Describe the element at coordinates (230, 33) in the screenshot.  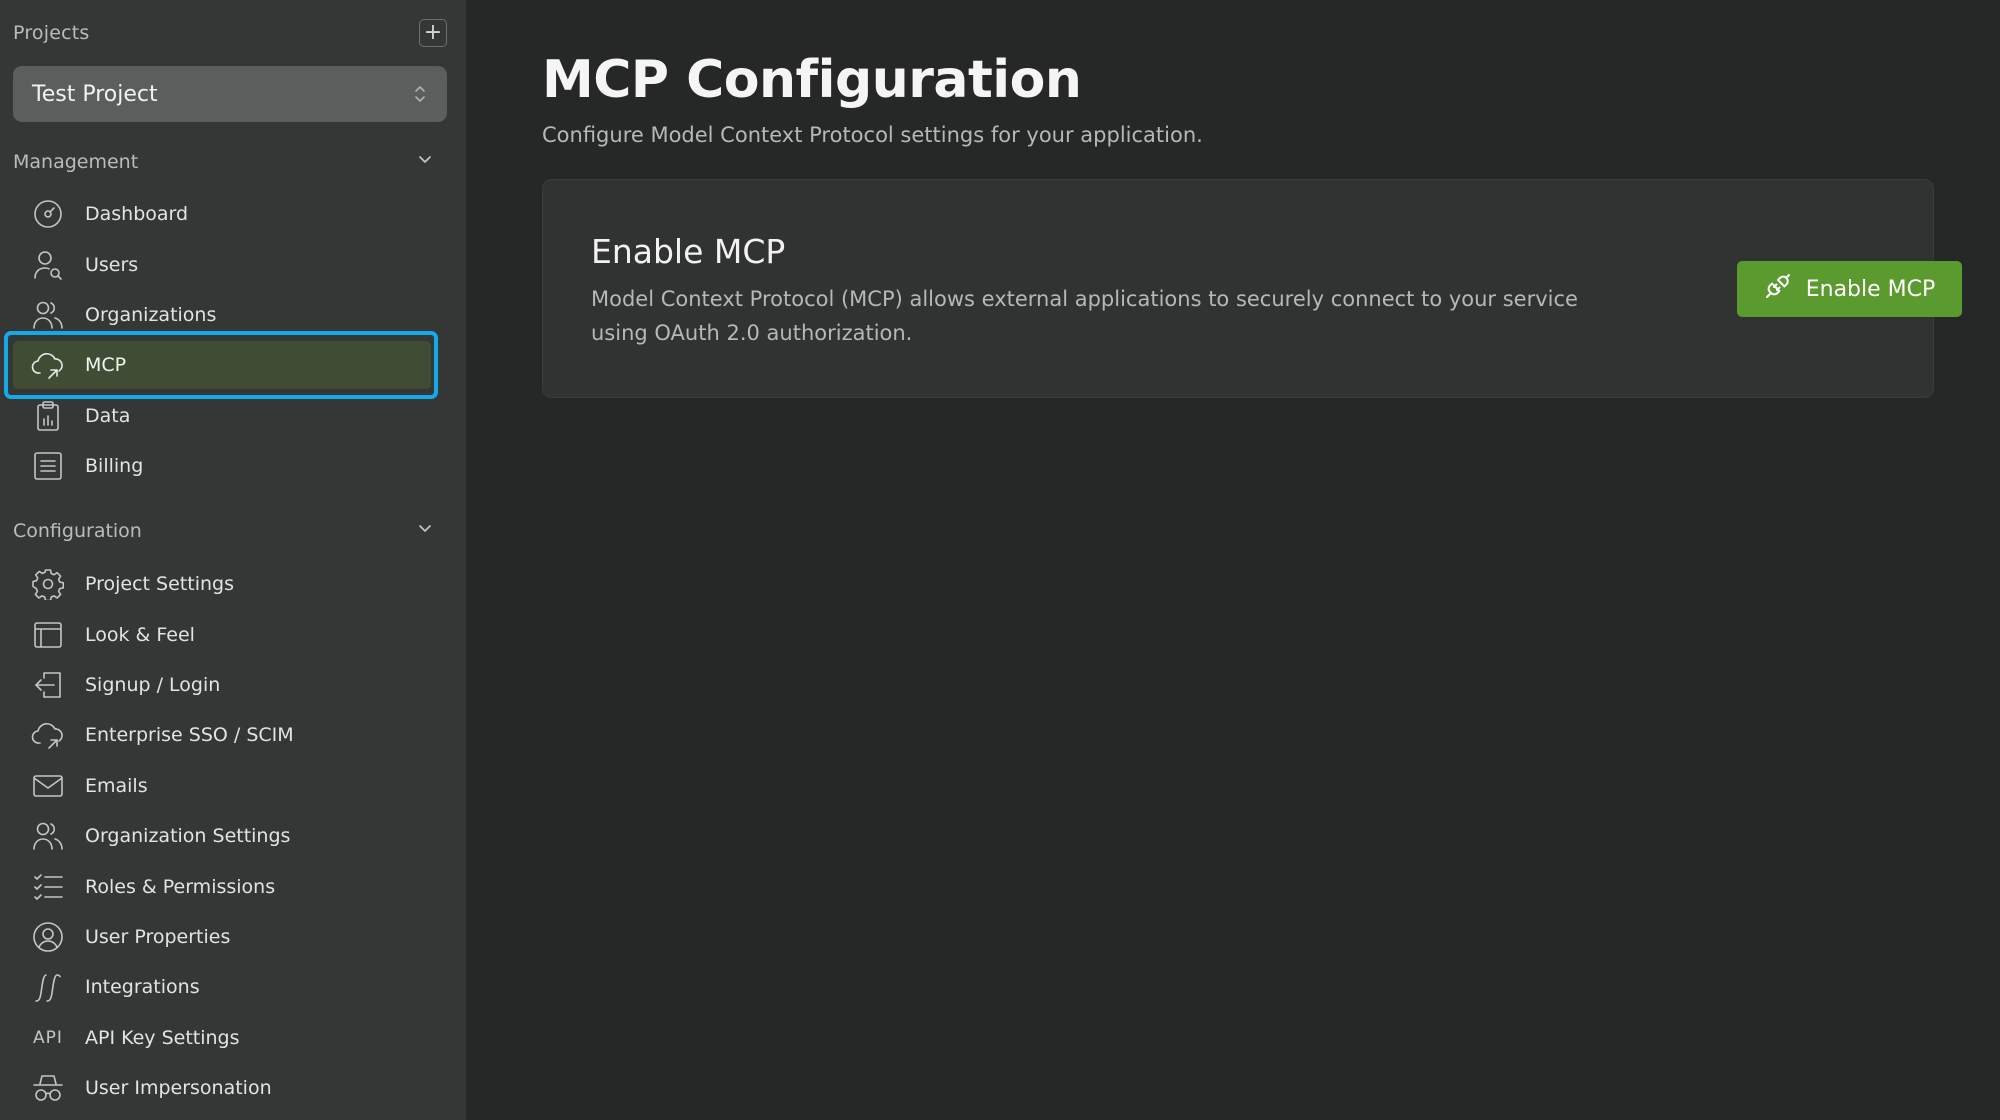
I see `projects-header: Projects +` at that location.